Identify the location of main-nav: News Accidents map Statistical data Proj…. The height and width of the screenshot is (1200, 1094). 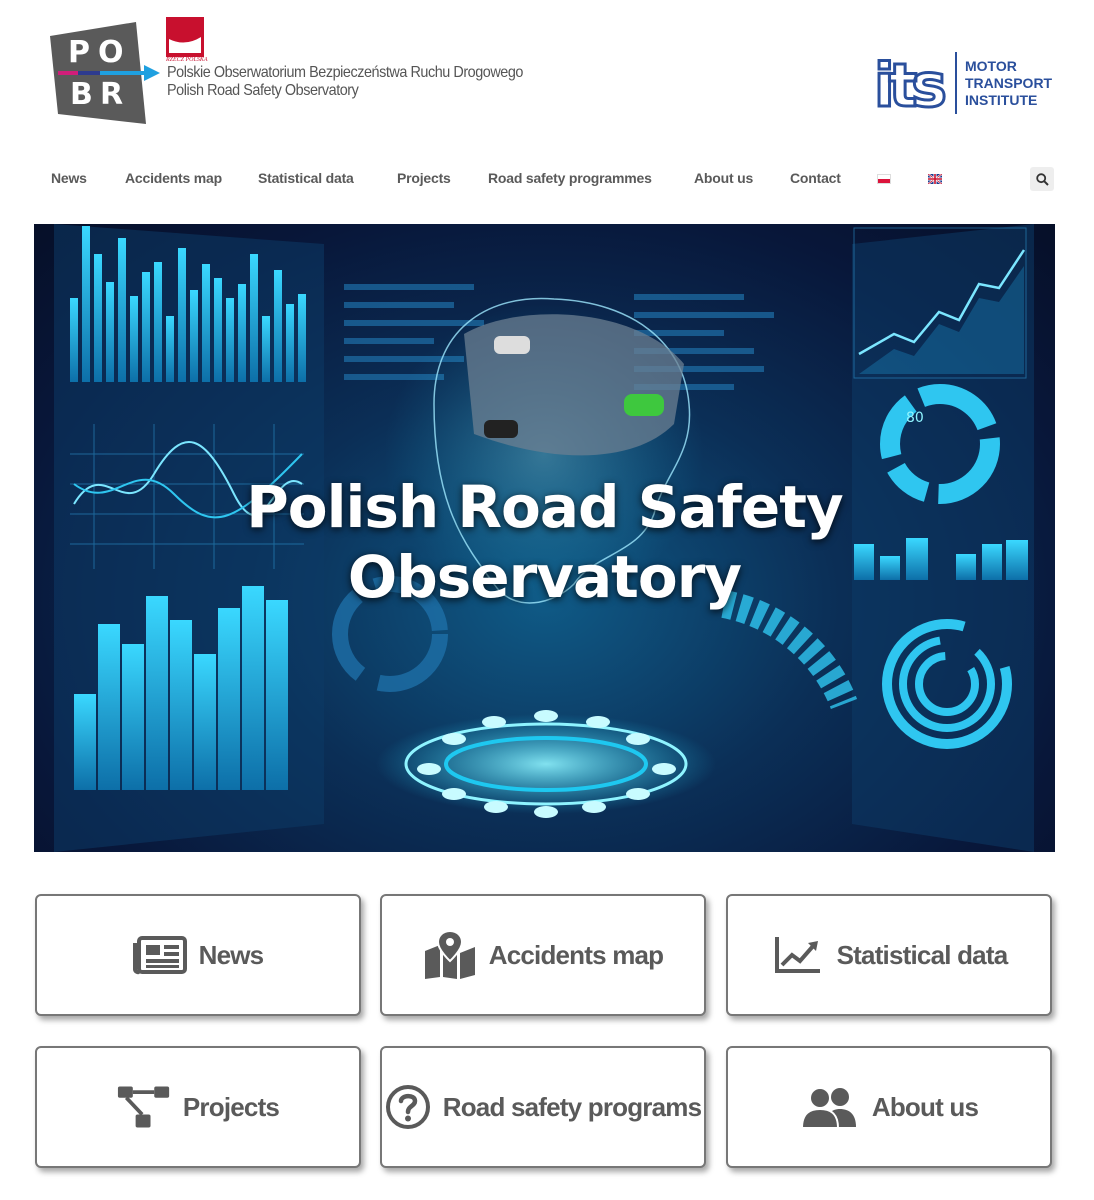
(547, 179).